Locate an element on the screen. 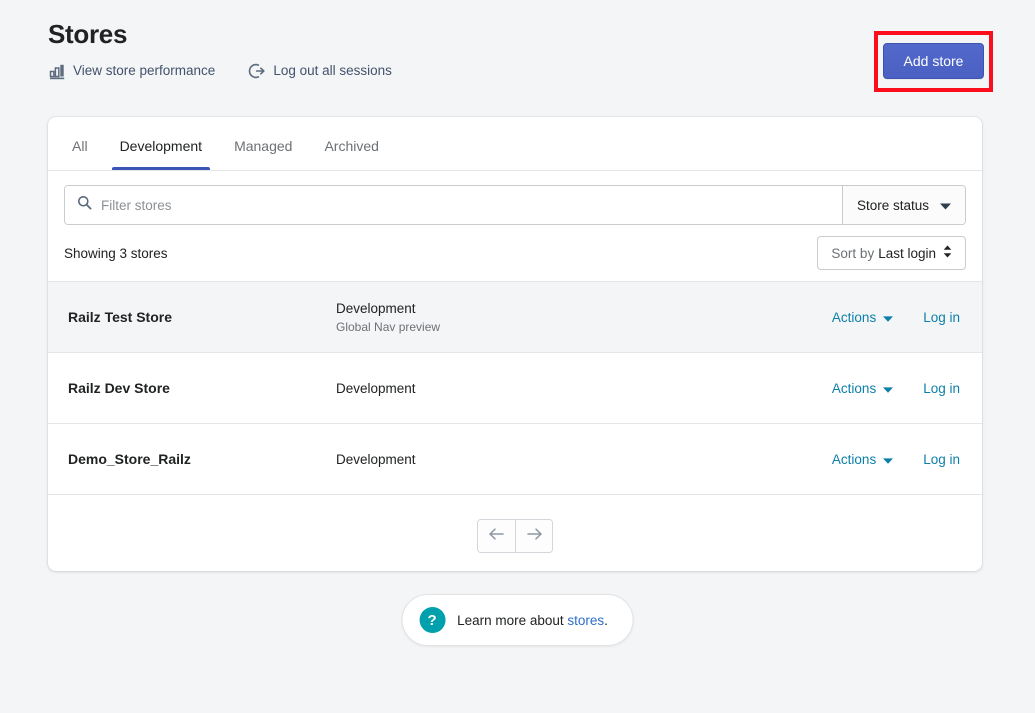 The image size is (1035, 713). search-box is located at coordinates (453, 205).